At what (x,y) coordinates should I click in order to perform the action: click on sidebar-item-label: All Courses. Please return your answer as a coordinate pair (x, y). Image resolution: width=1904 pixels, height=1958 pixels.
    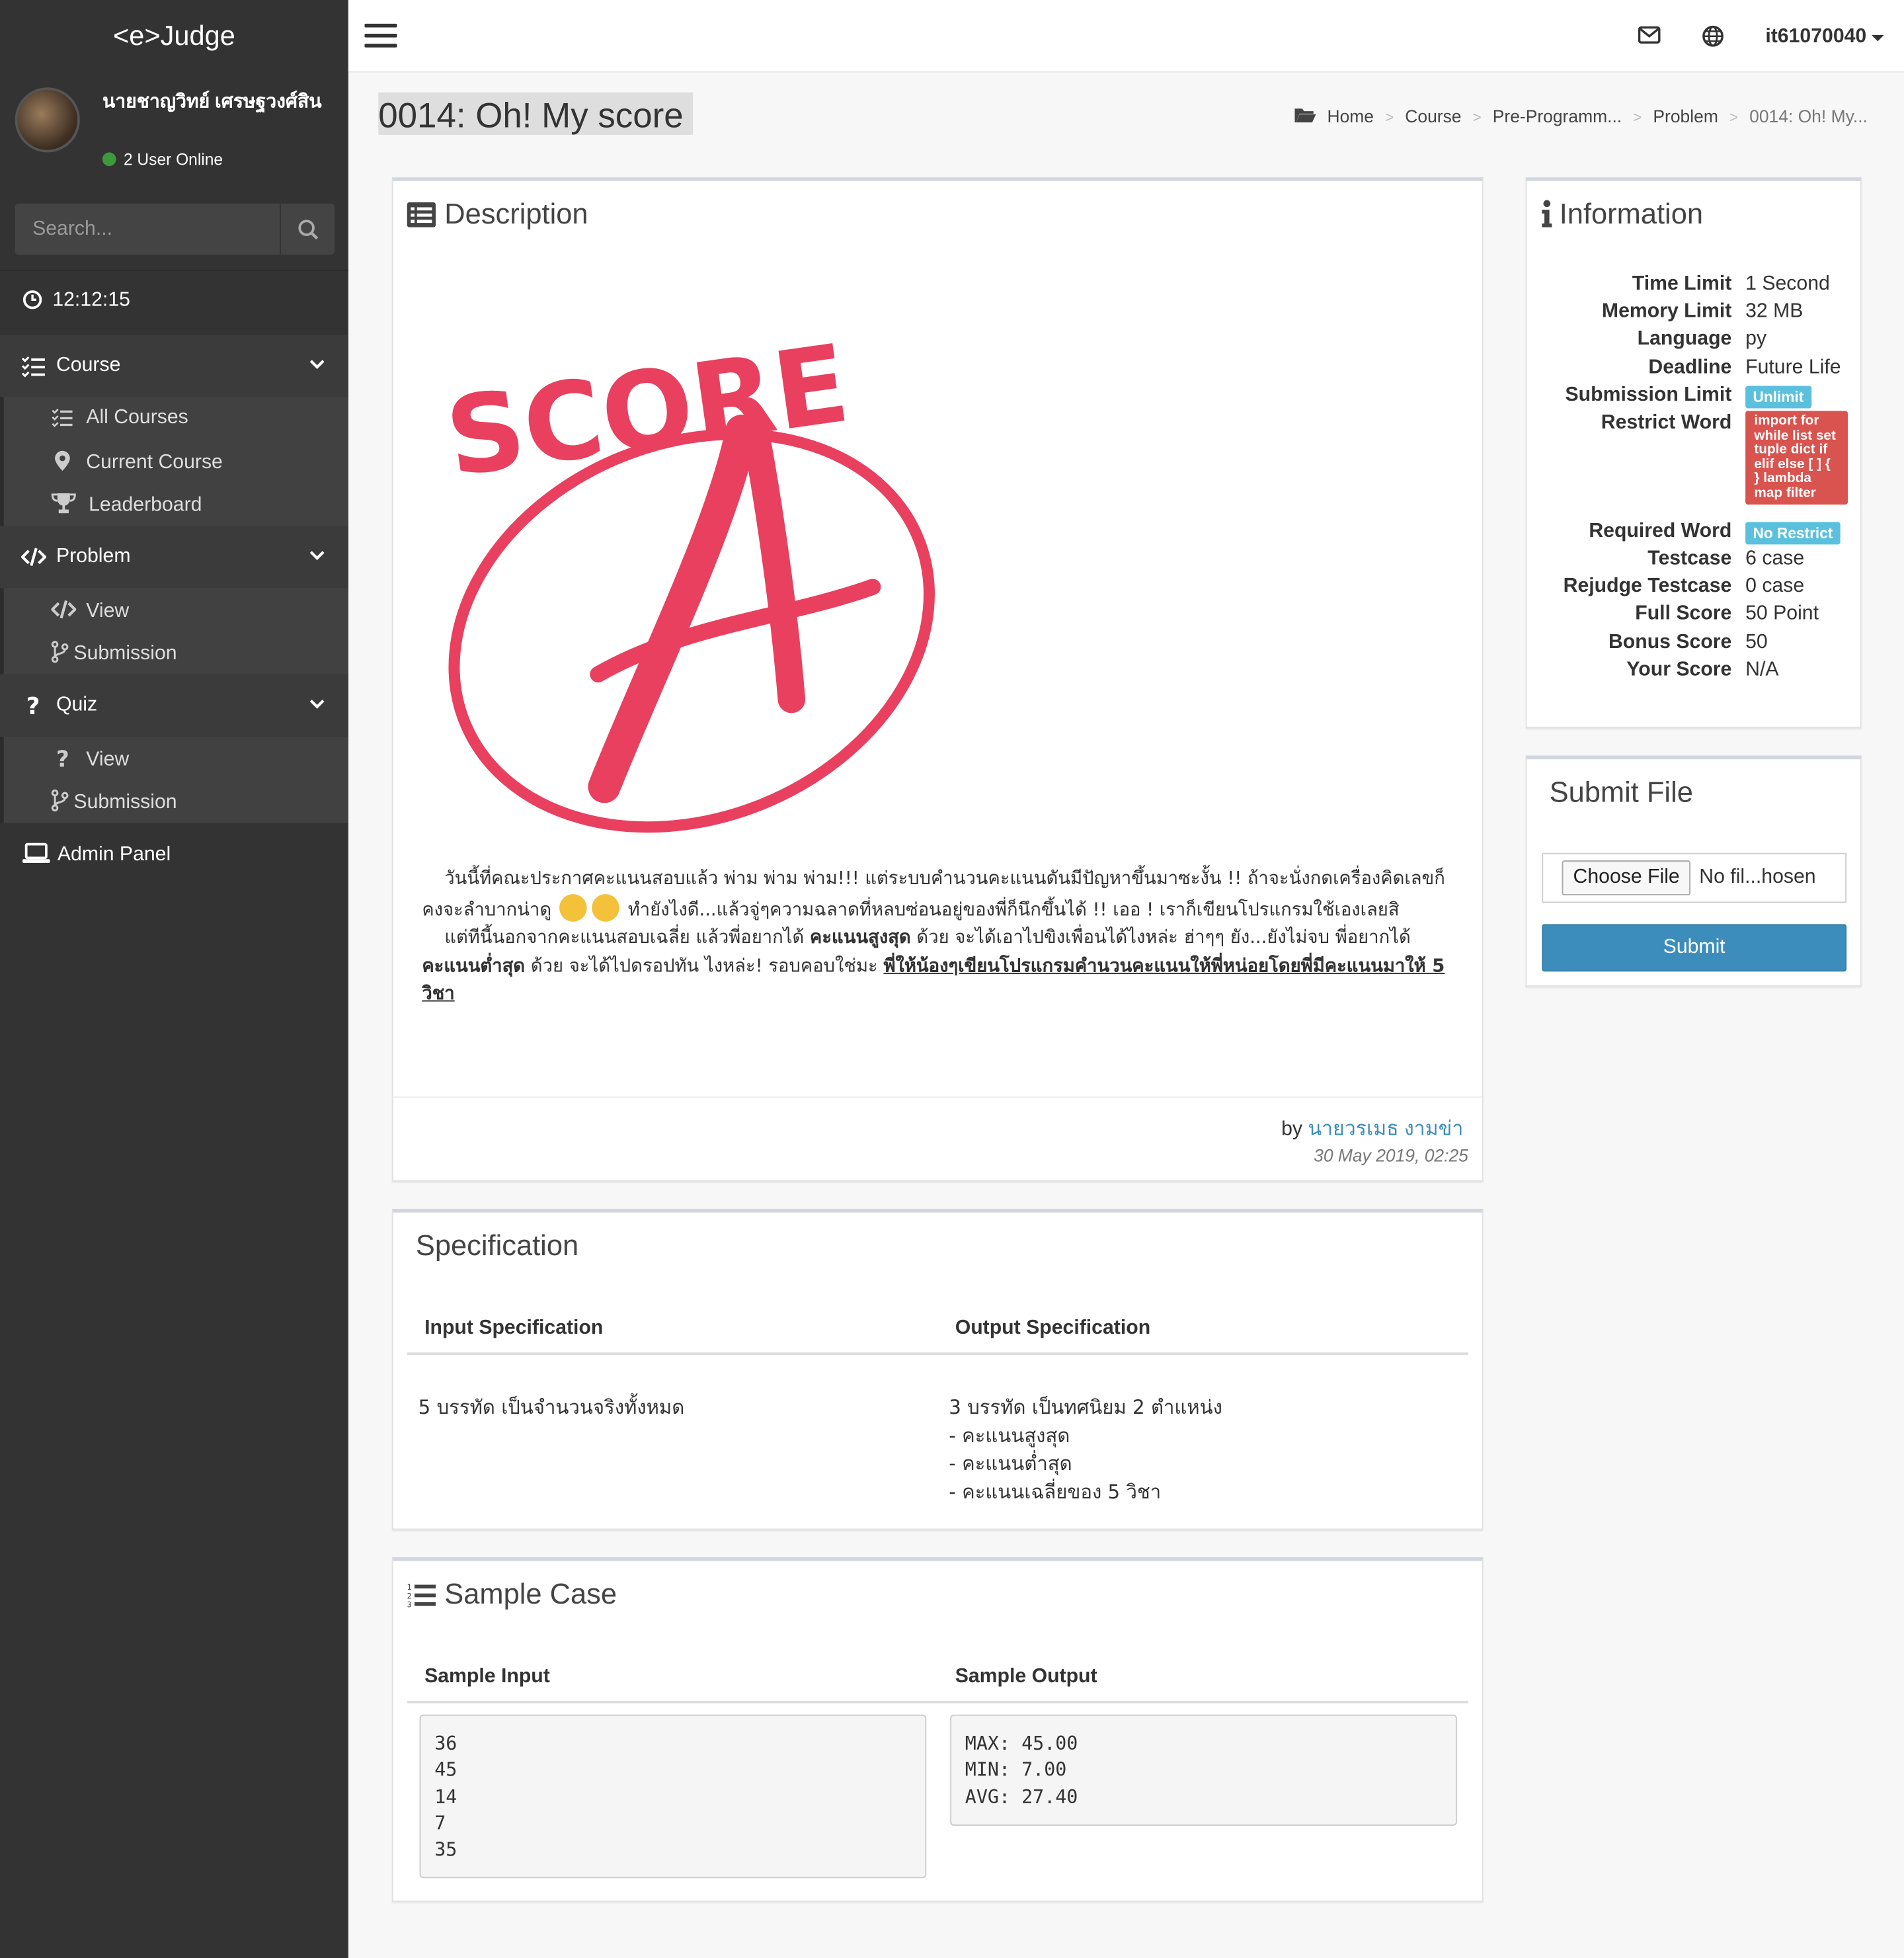
    Looking at the image, I should click on (137, 417).